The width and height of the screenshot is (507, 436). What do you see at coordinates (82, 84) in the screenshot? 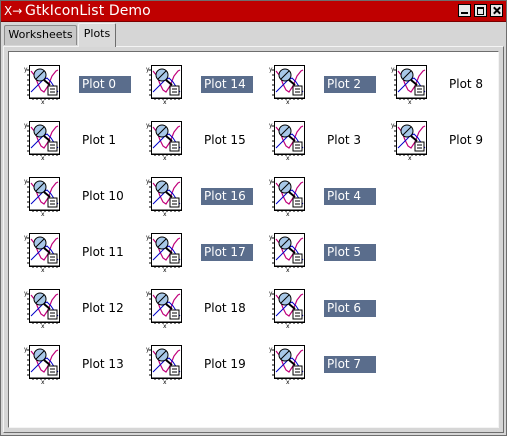
I see `plot-list-item: y x Plot 0` at bounding box center [82, 84].